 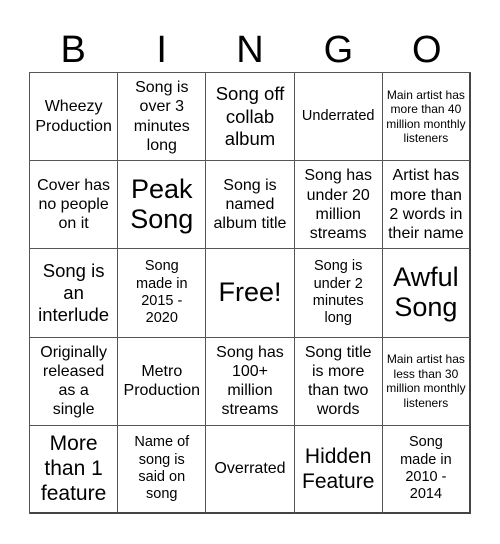 I want to click on header-letter-o: O, so click(x=427, y=50).